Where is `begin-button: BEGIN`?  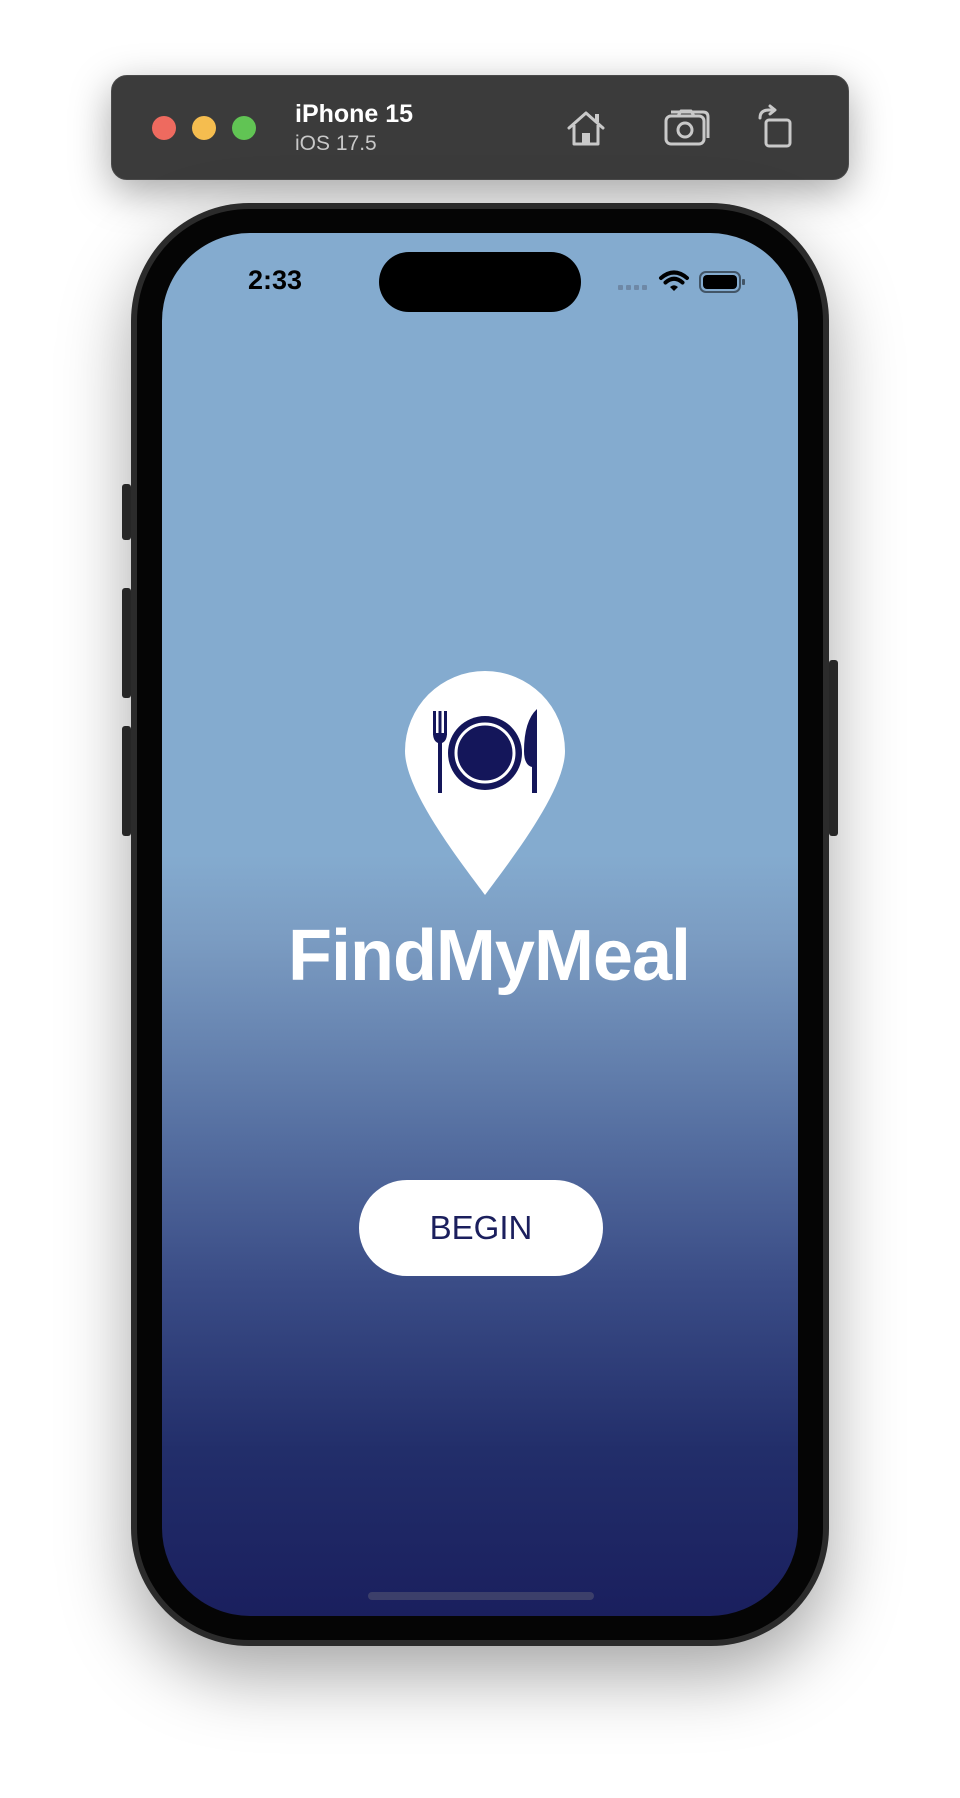
begin-button: BEGIN is located at coordinates (481, 1228).